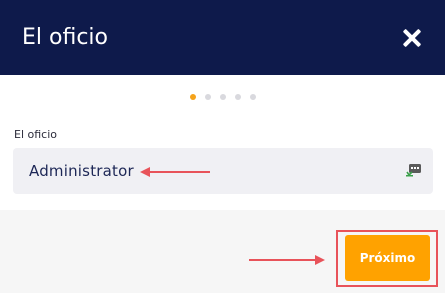  I want to click on dialog-title: El oficio, so click(65, 37).